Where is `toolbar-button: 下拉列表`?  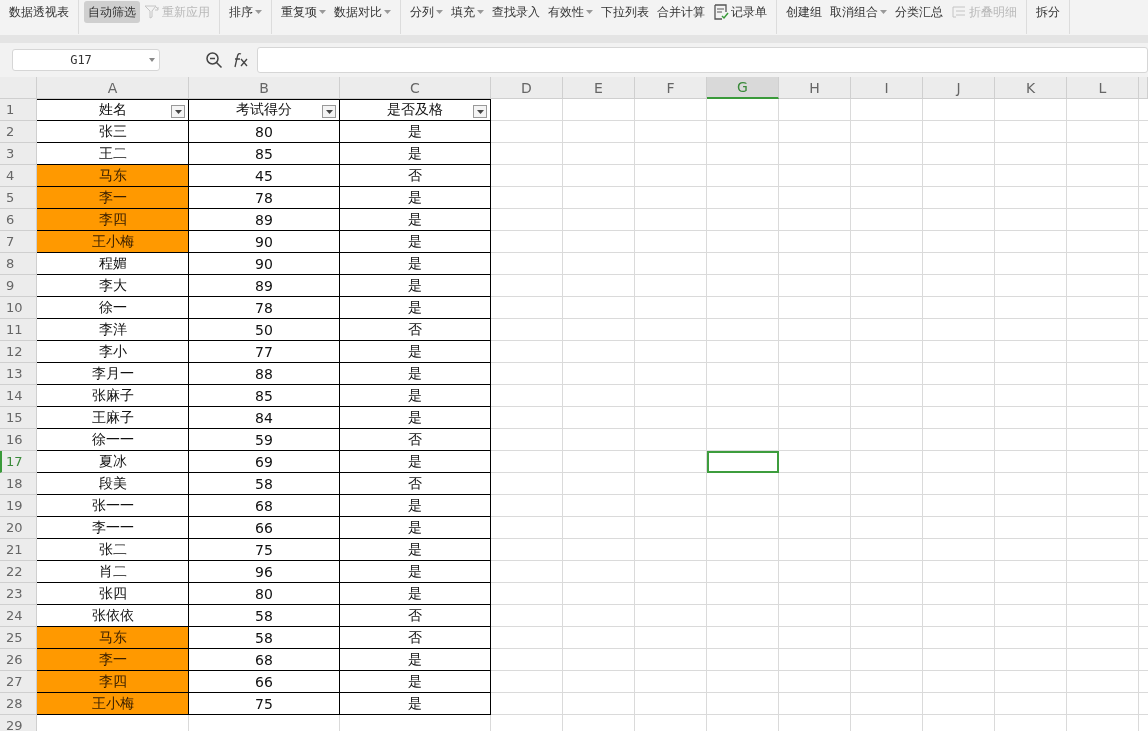
toolbar-button: 下拉列表 is located at coordinates (625, 12).